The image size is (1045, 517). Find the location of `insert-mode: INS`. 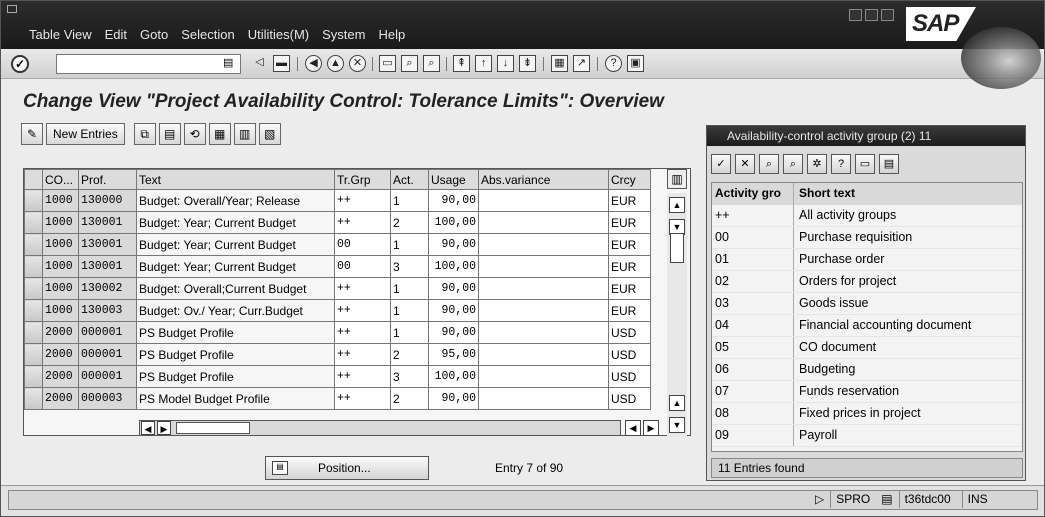

insert-mode: INS is located at coordinates (977, 499).